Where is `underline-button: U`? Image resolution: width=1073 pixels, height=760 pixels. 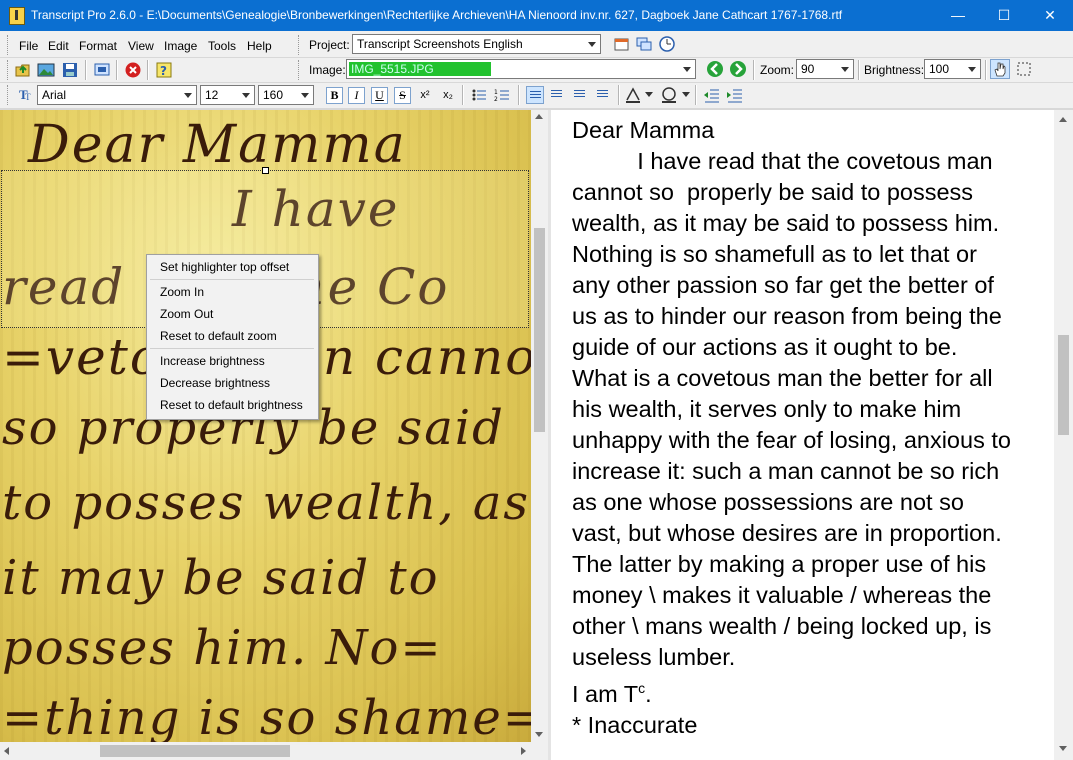
underline-button: U is located at coordinates (379, 95).